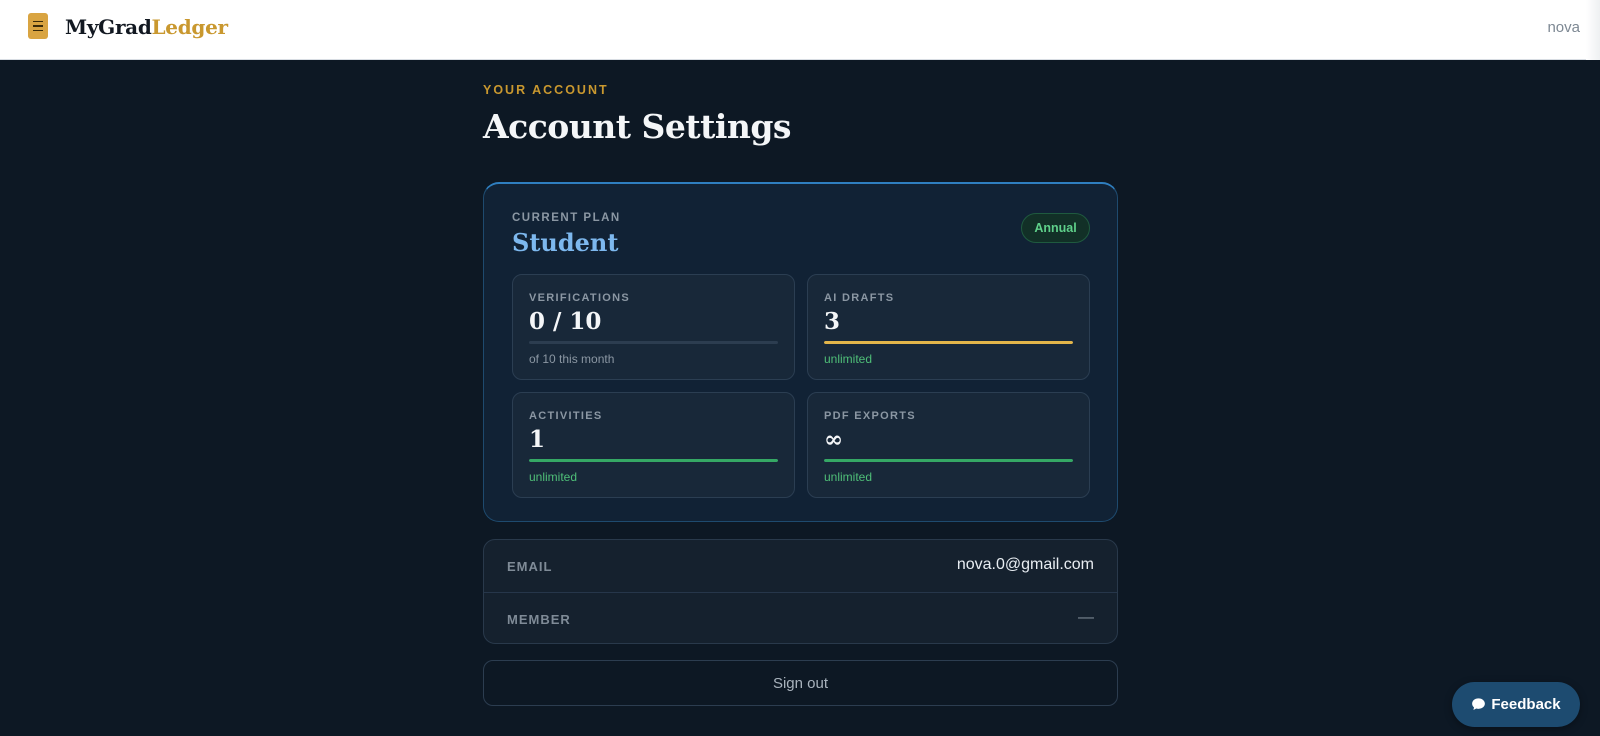 The image size is (1600, 736). I want to click on account-info-card: EMAIL nova.0@gmail.com MEMBER —, so click(800, 591).